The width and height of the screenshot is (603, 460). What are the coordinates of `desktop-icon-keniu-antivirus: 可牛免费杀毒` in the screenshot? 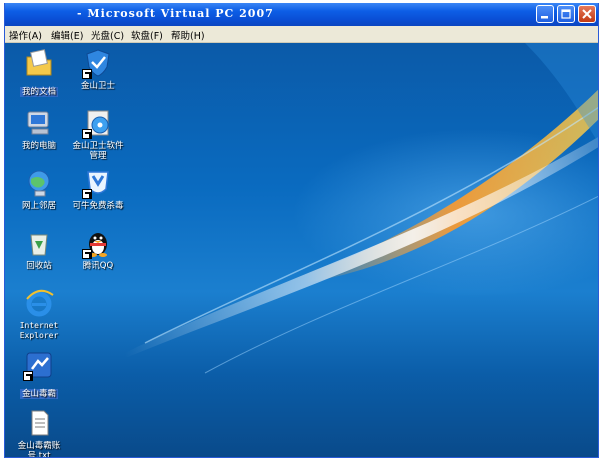 It's located at (98, 189).